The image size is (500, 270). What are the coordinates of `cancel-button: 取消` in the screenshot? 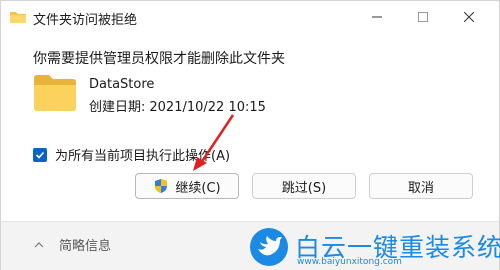 It's located at (421, 186).